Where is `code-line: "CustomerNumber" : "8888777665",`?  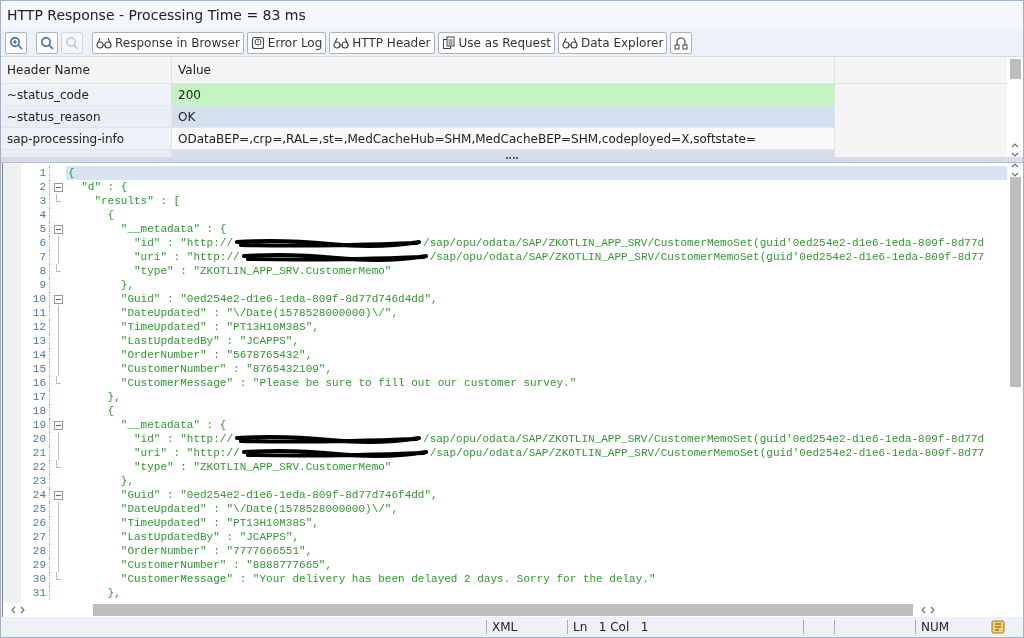
code-line: "CustomerNumber" : "8888777665", is located at coordinates (226, 565).